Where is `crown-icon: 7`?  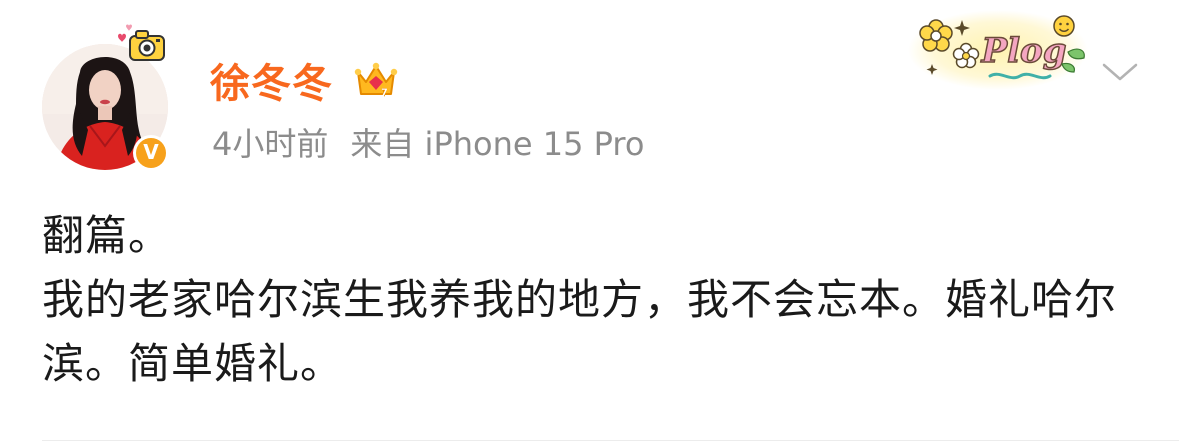
crown-icon: 7 is located at coordinates (376, 80).